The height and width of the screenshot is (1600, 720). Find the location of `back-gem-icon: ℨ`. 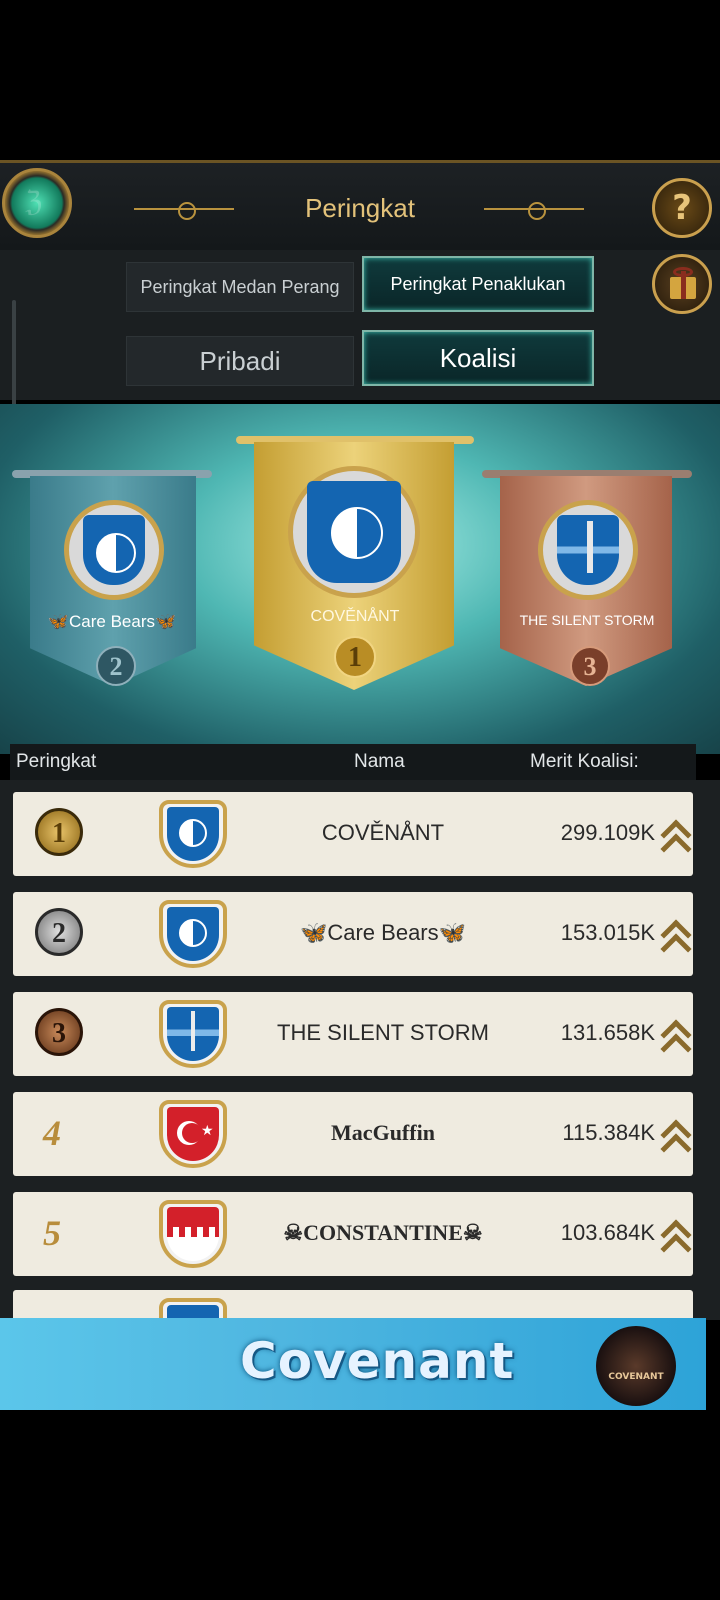

back-gem-icon: ℨ is located at coordinates (37, 203).